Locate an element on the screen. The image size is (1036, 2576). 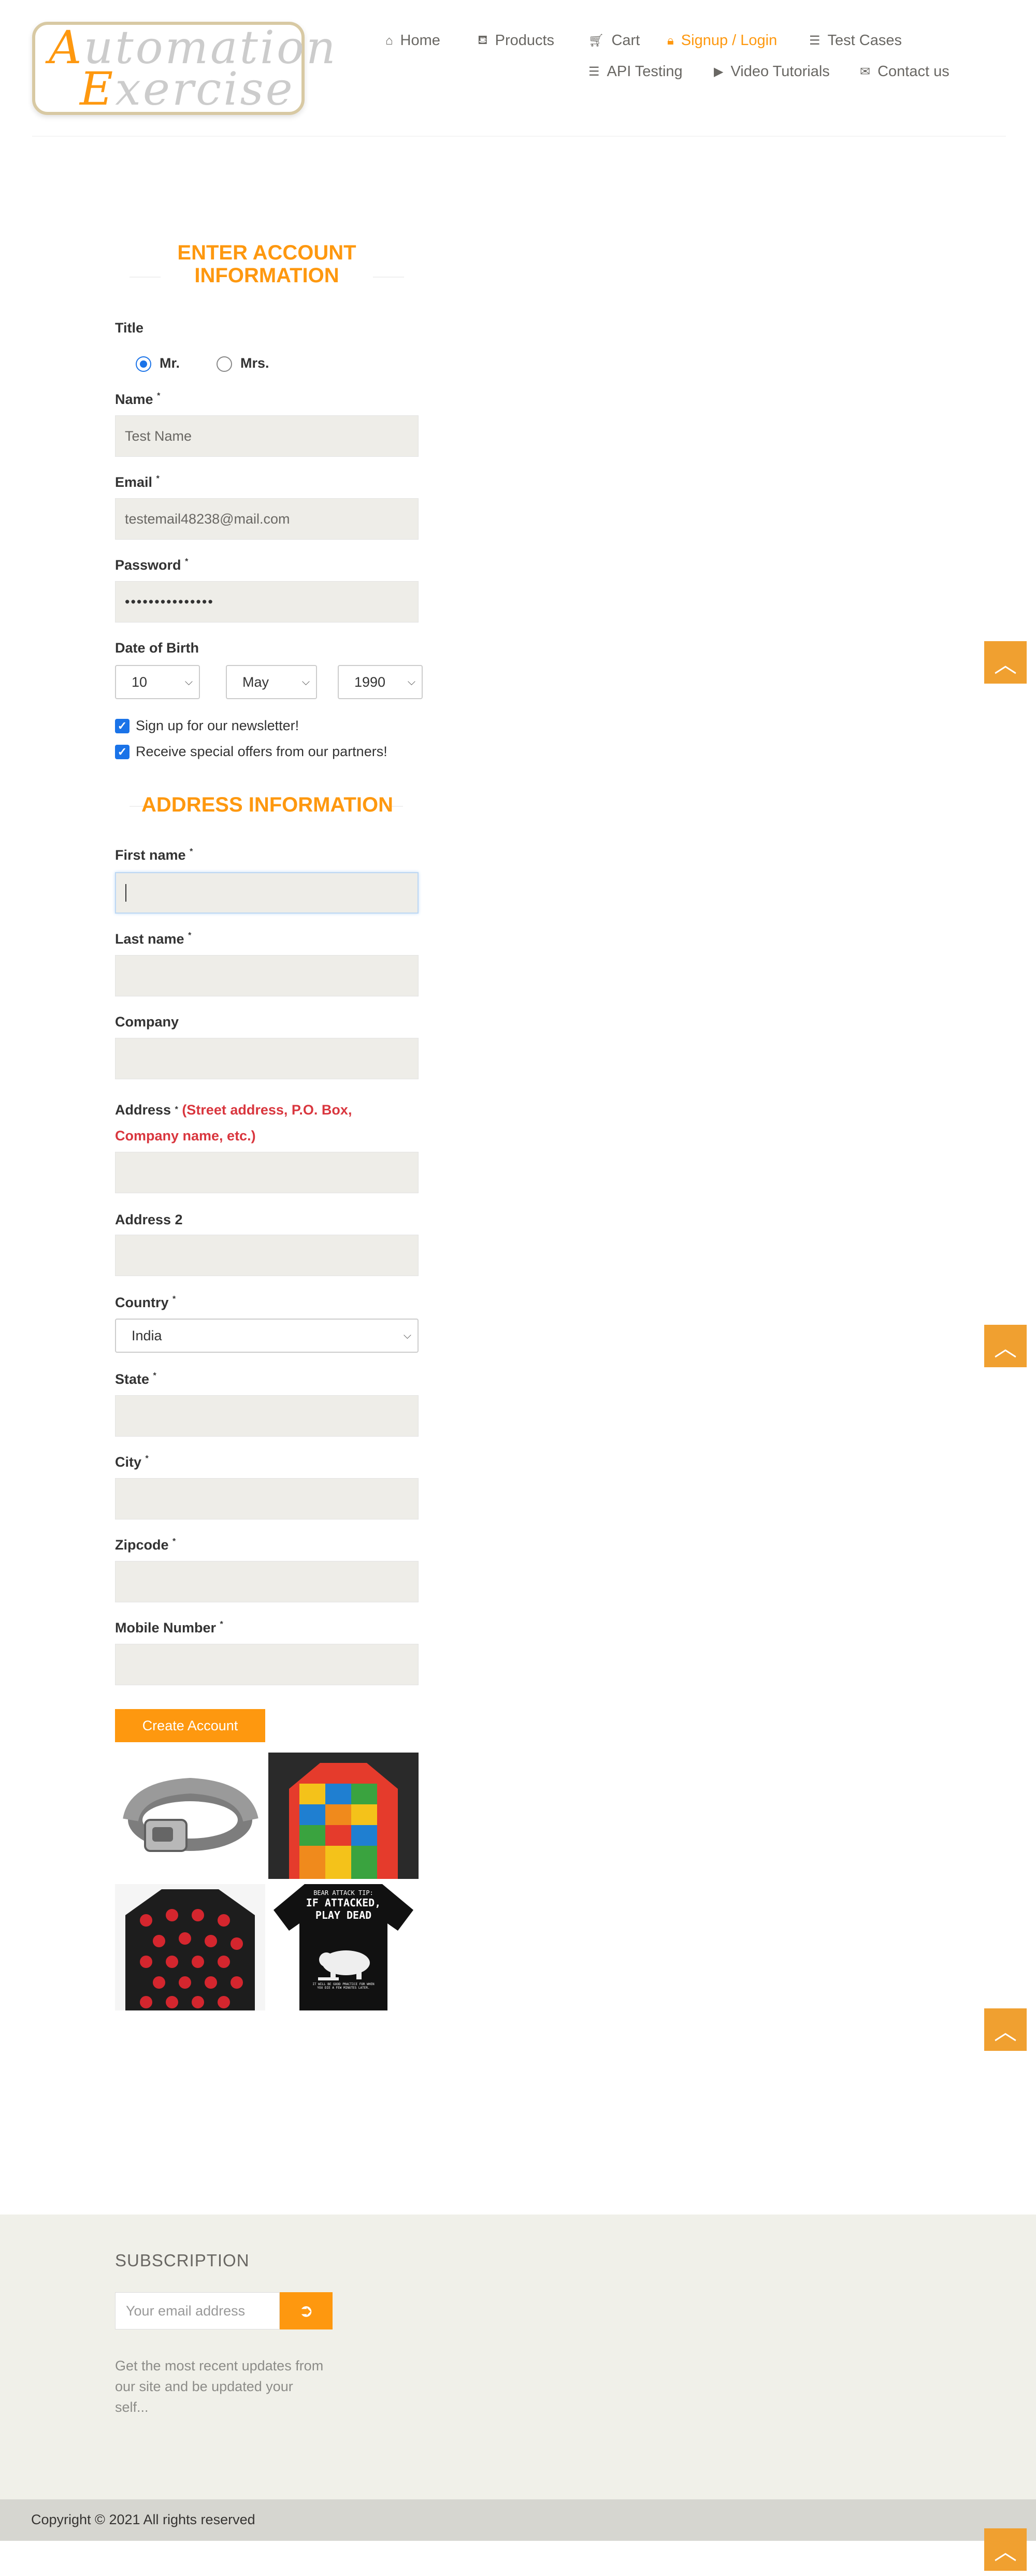
title-mr-radio is located at coordinates (143, 364).